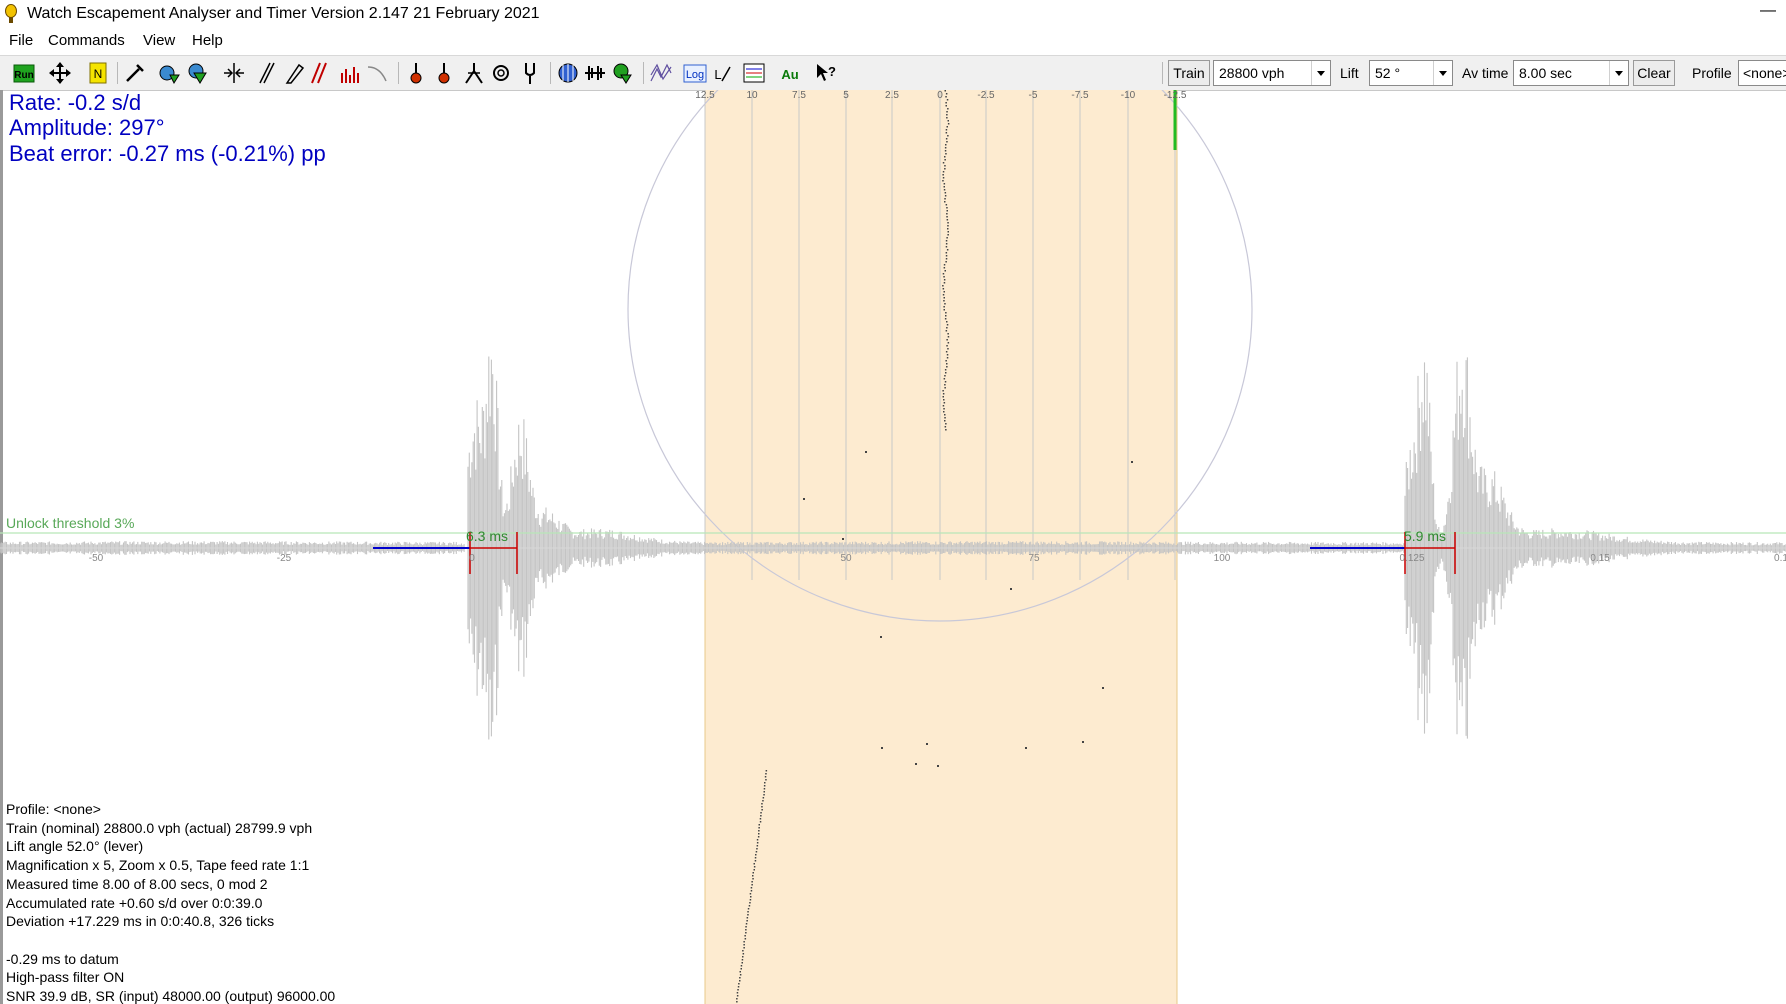 The image size is (1786, 1004). What do you see at coordinates (986, 95) in the screenshot?
I see `top-tick-label: -2.5` at bounding box center [986, 95].